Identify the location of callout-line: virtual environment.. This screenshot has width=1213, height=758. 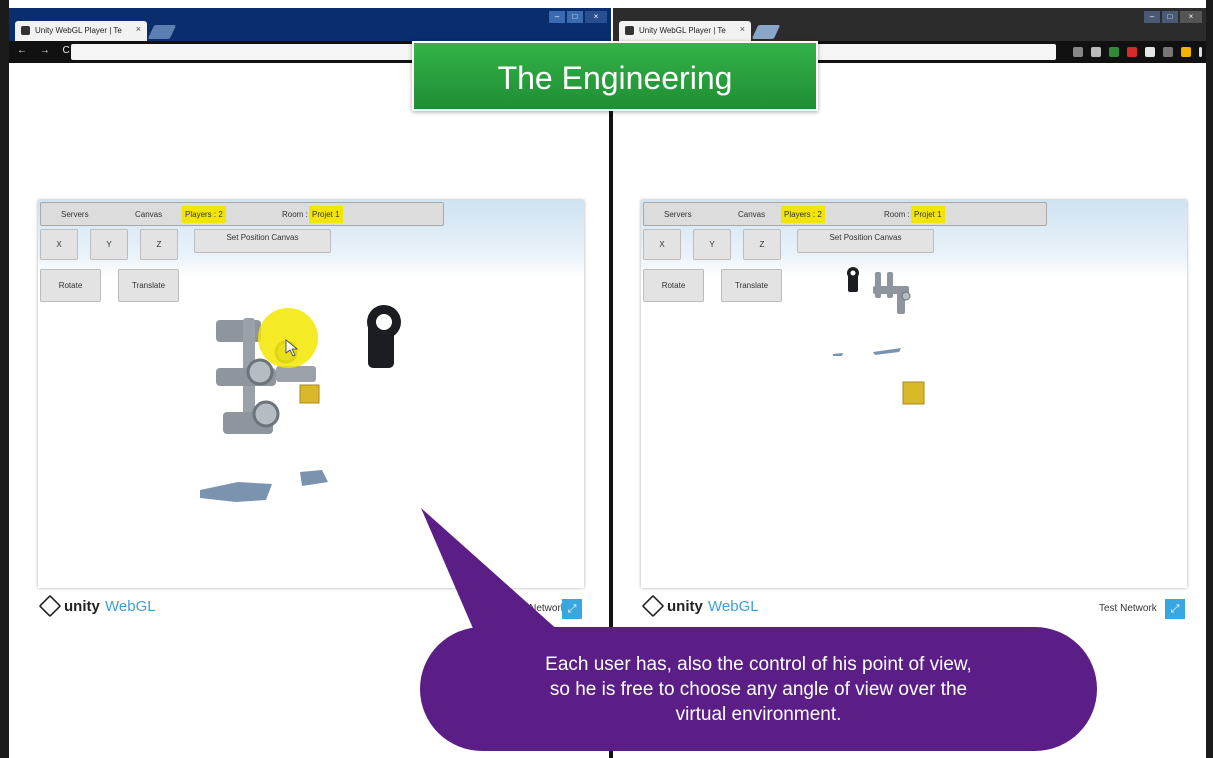
(758, 714).